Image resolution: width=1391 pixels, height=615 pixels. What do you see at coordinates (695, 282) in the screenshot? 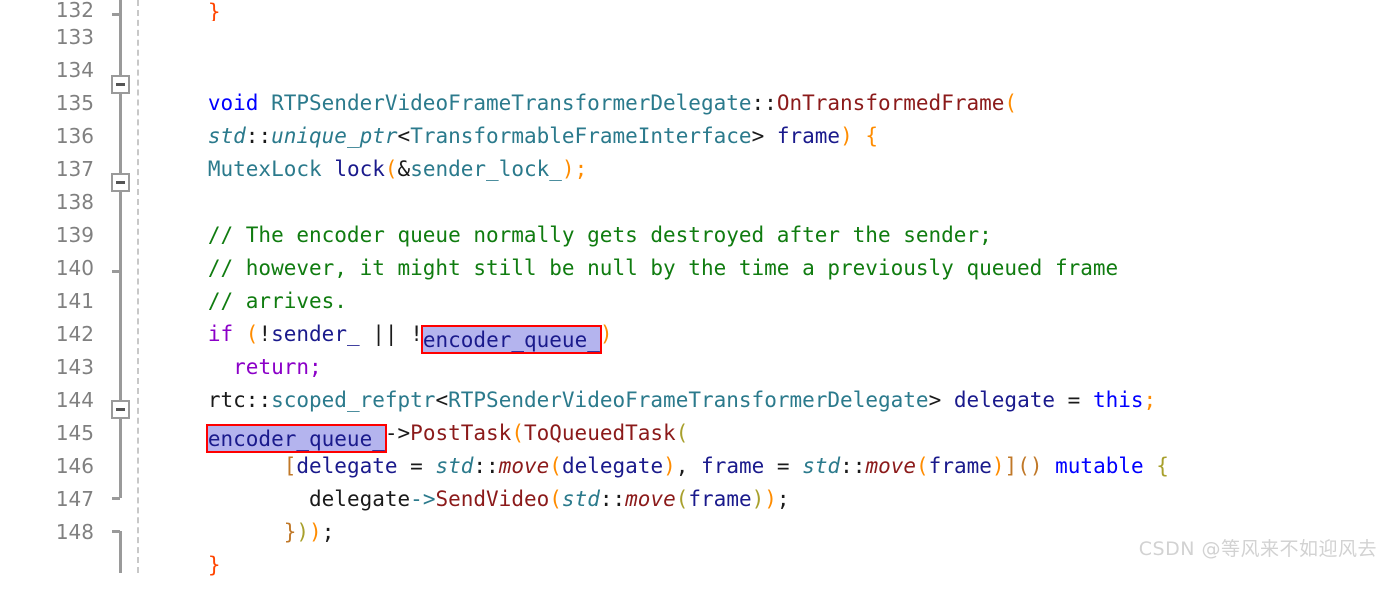
I see `code-line-139: // arrives.` at bounding box center [695, 282].